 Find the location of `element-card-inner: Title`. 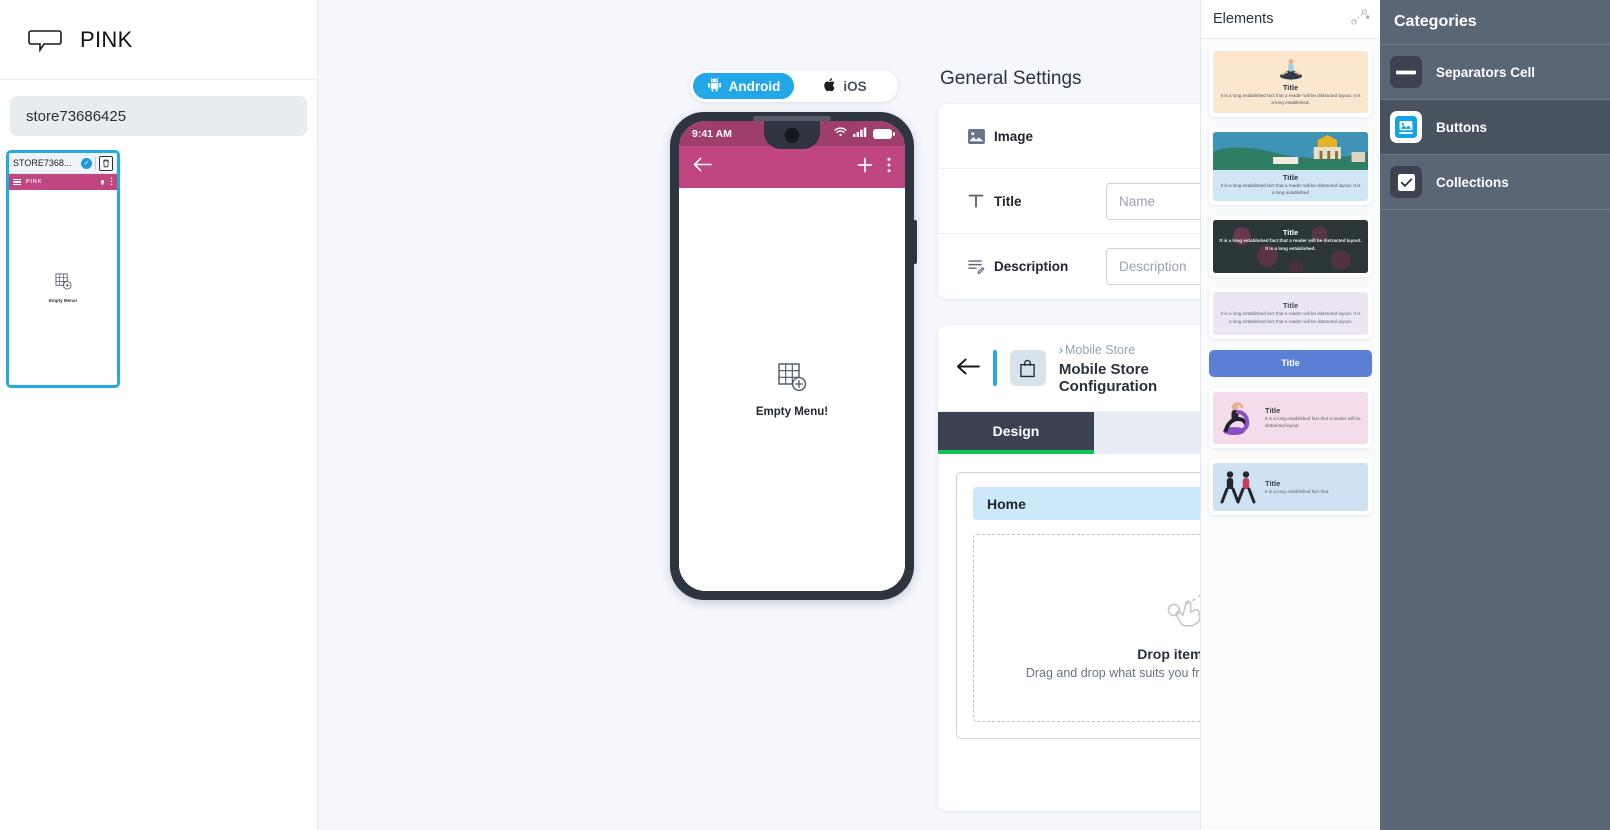

element-card-inner: Title is located at coordinates (1290, 363).